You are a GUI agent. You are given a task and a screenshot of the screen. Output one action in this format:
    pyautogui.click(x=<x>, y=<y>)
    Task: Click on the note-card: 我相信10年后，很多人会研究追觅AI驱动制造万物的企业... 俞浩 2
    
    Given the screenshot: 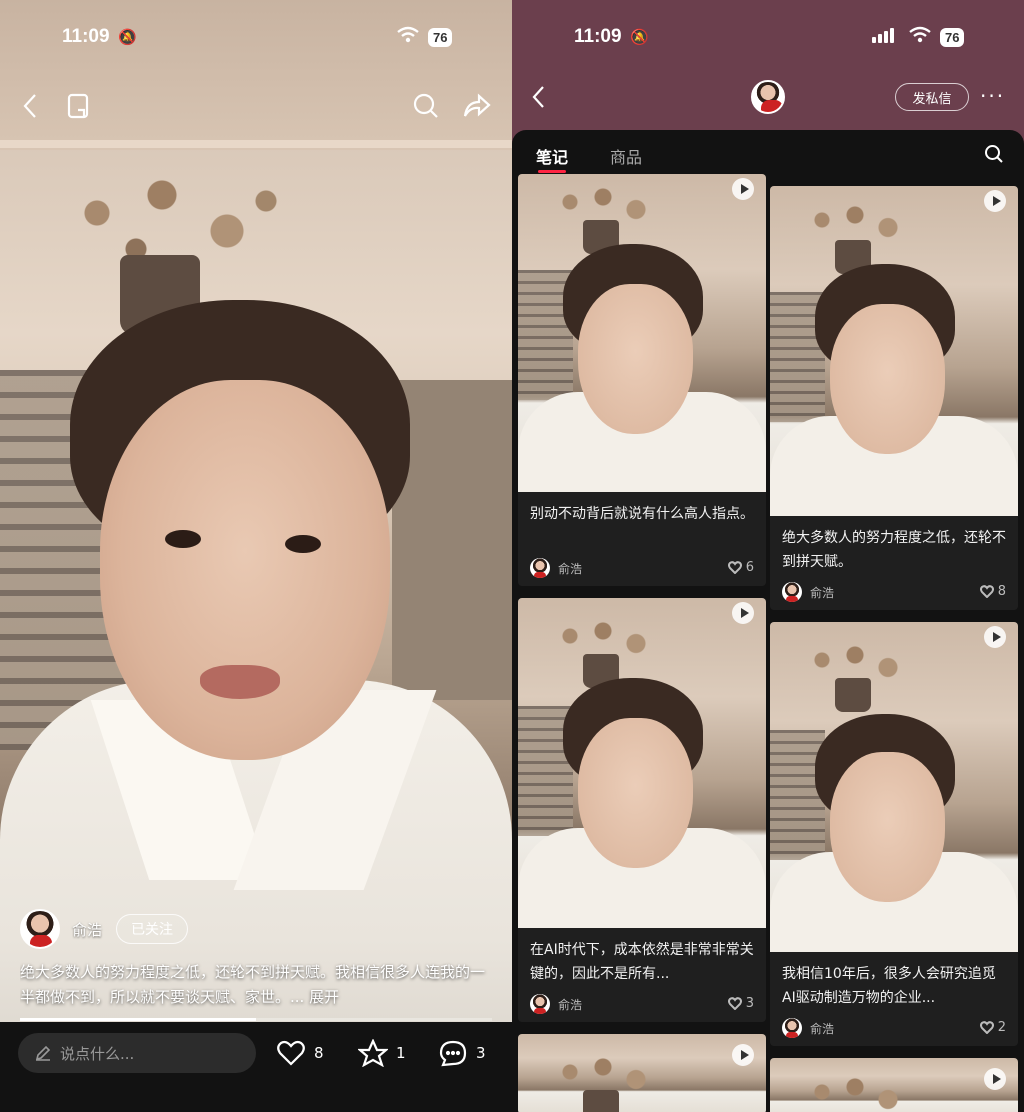 What is the action you would take?
    pyautogui.click(x=894, y=834)
    